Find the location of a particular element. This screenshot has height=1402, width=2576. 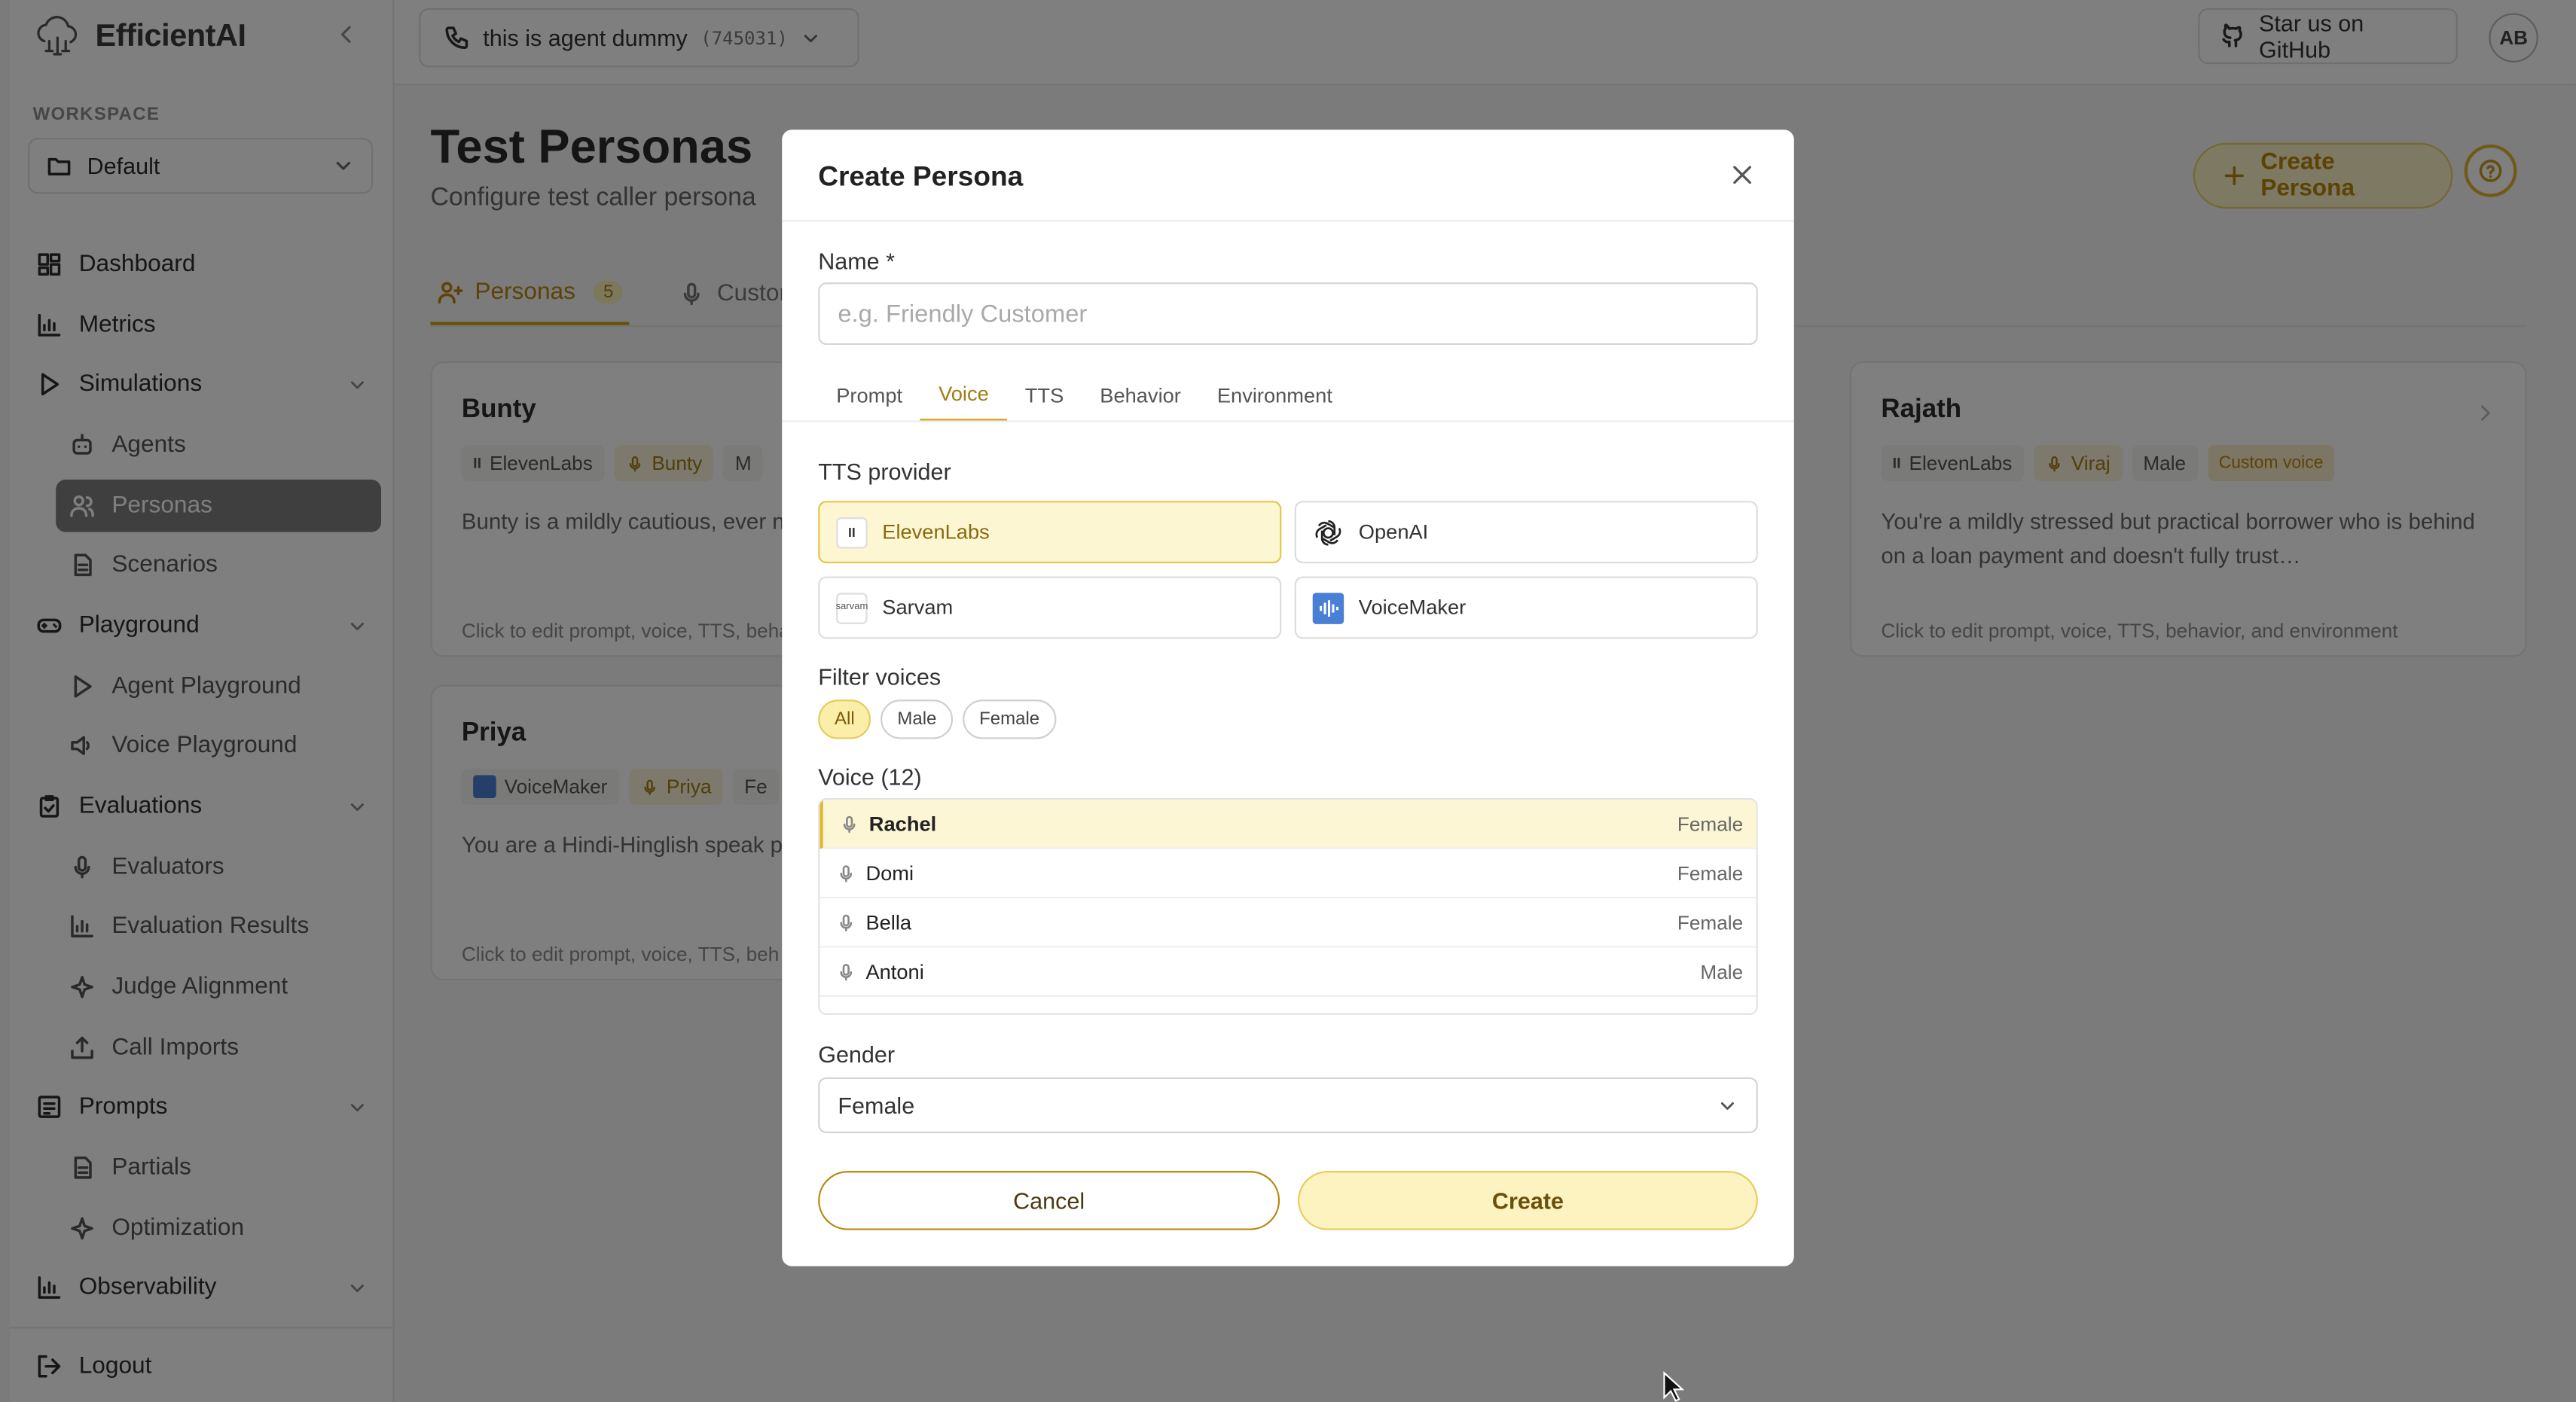

tab-tts: TTS is located at coordinates (1045, 396).